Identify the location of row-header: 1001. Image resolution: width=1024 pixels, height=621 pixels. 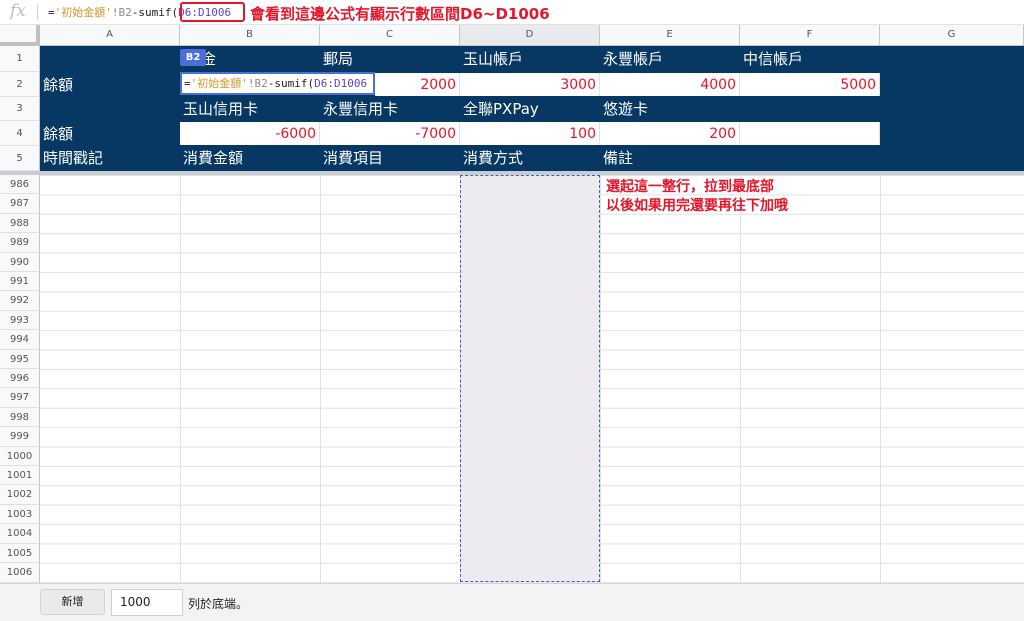
(20, 476).